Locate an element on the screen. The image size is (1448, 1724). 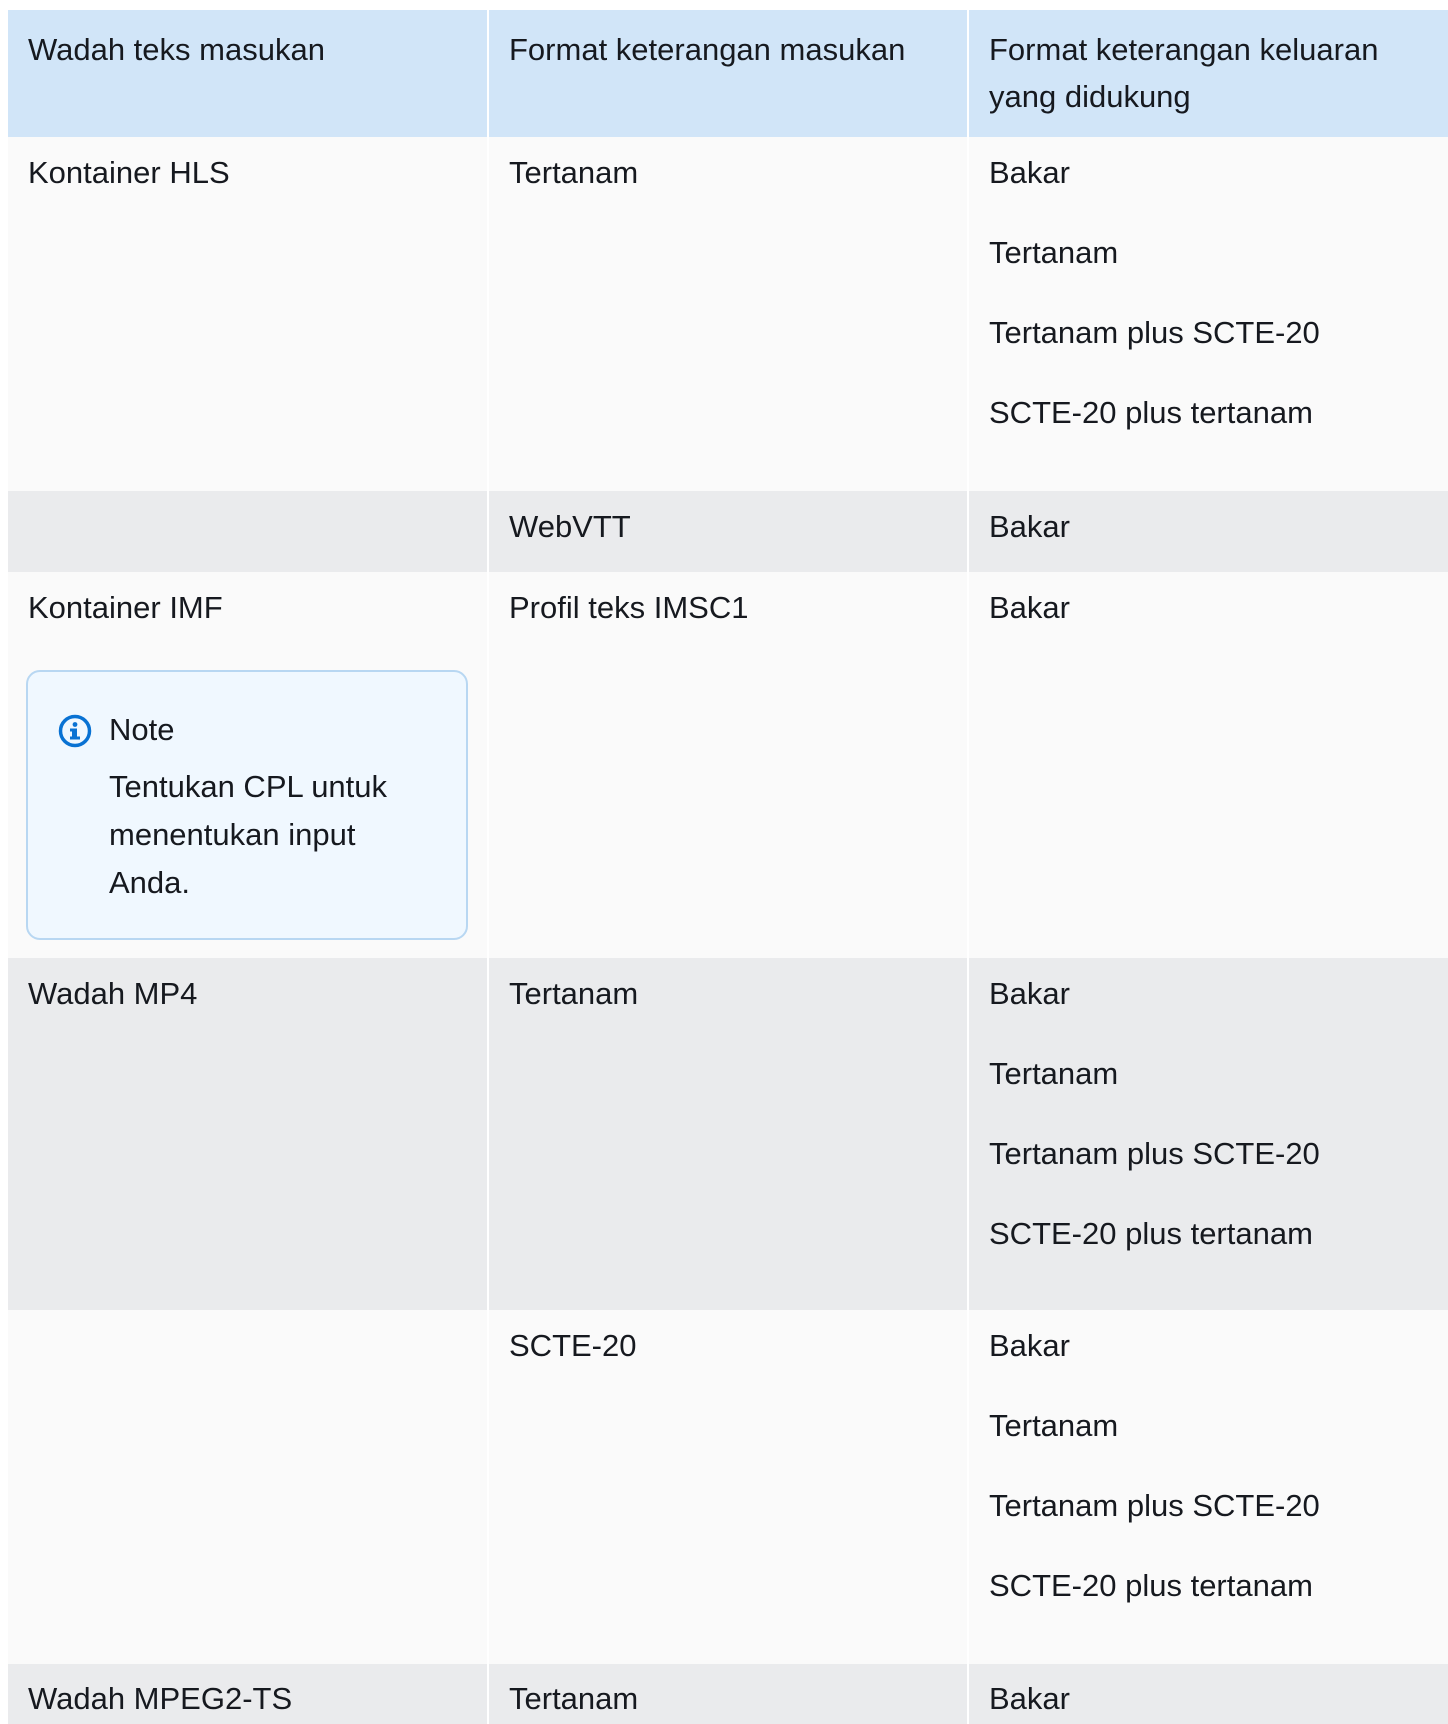
header-input-caption-format: Format keterangan masukan is located at coordinates (727, 73).